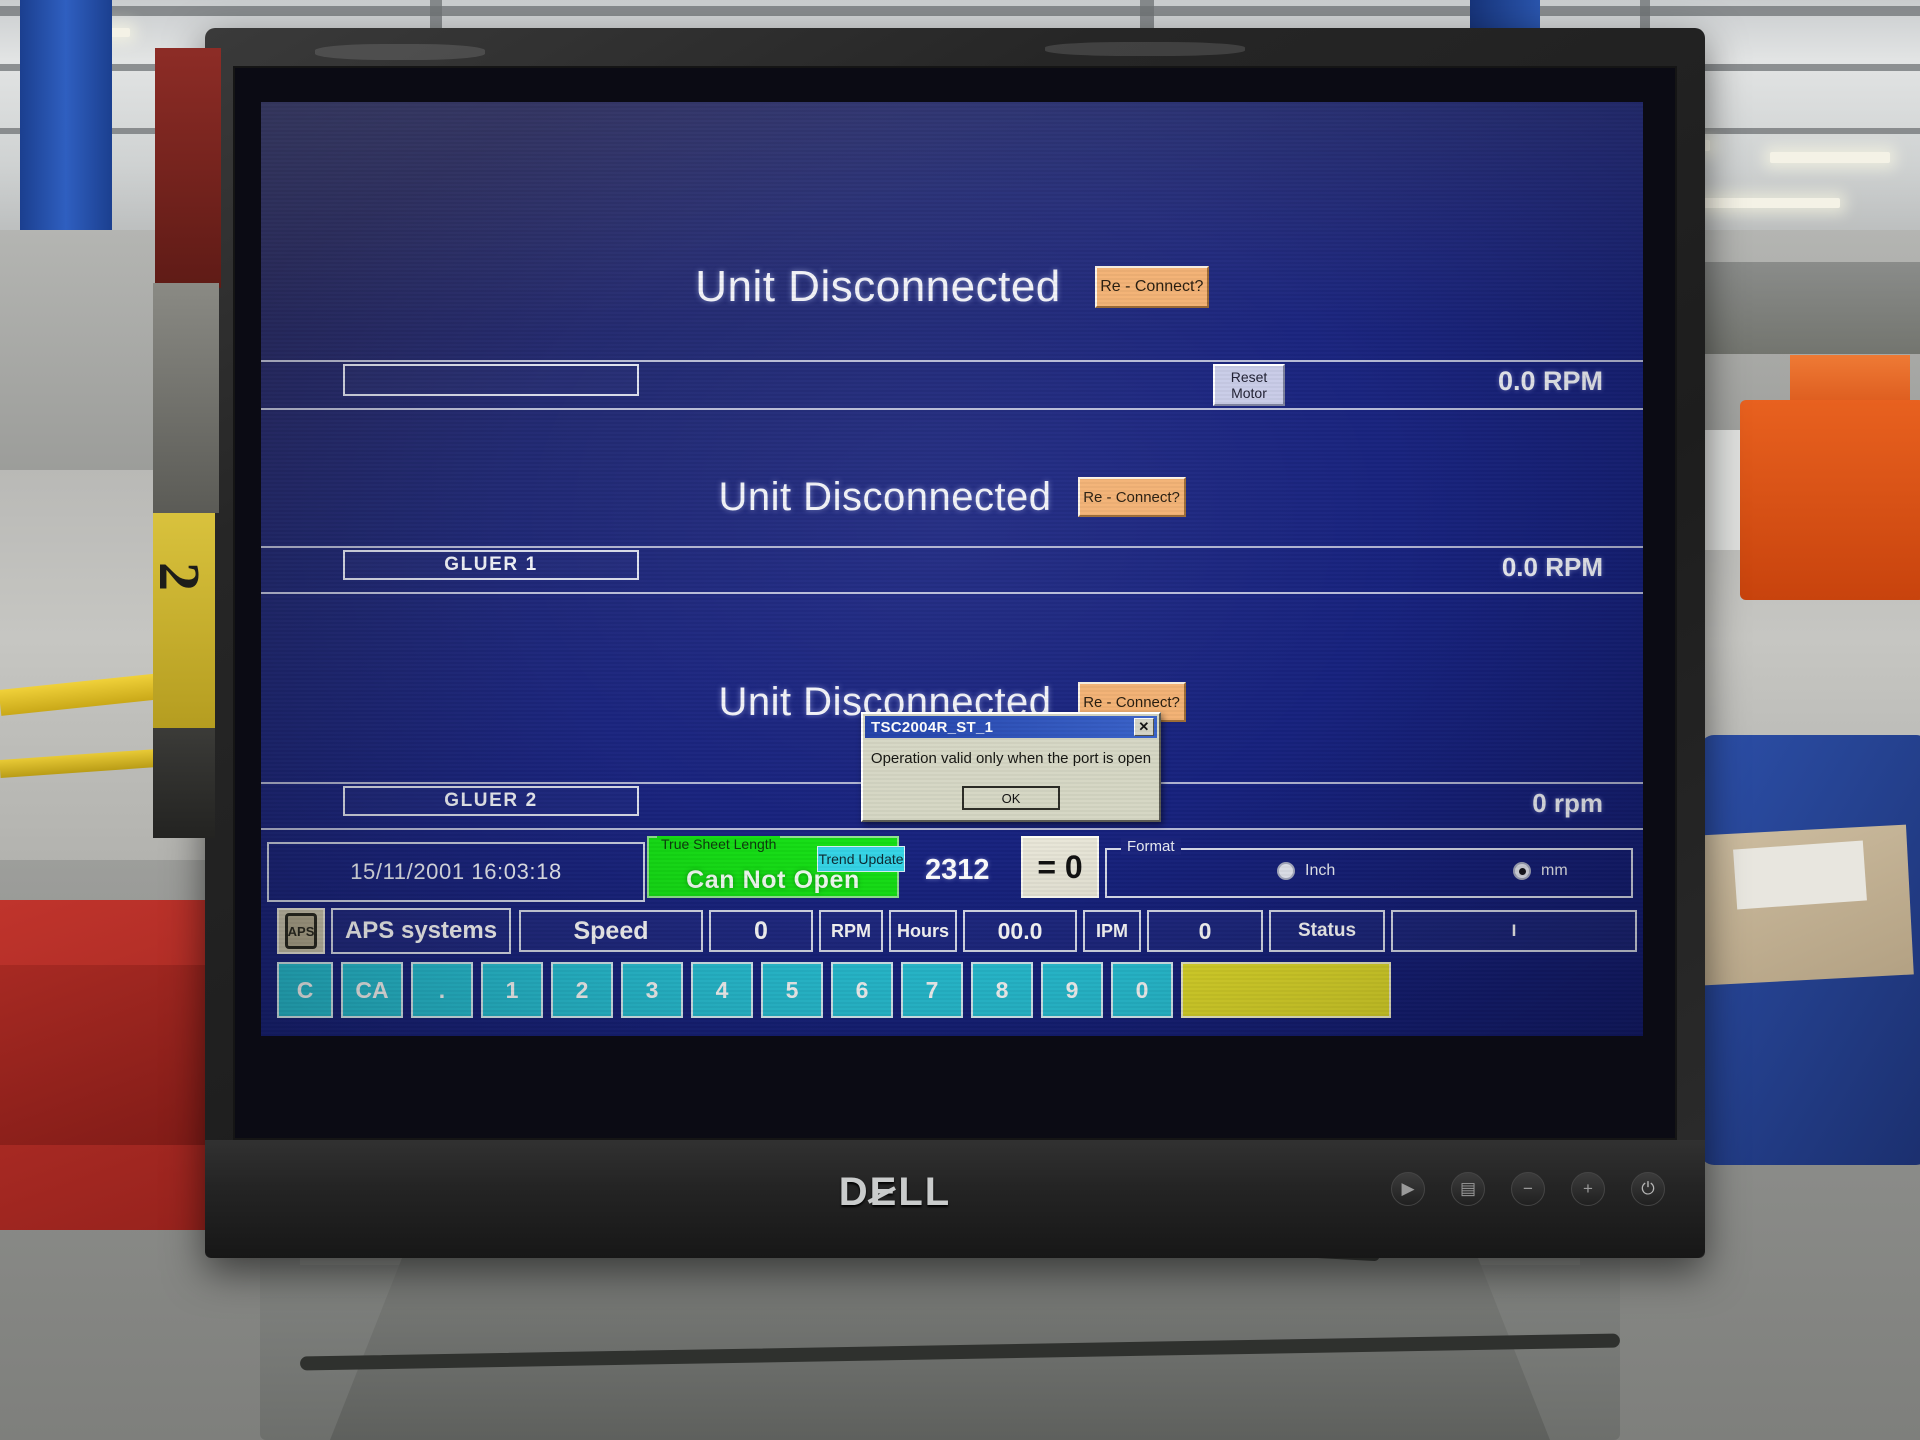  Describe the element at coordinates (1514, 931) in the screenshot. I see `status-value-field: I` at that location.